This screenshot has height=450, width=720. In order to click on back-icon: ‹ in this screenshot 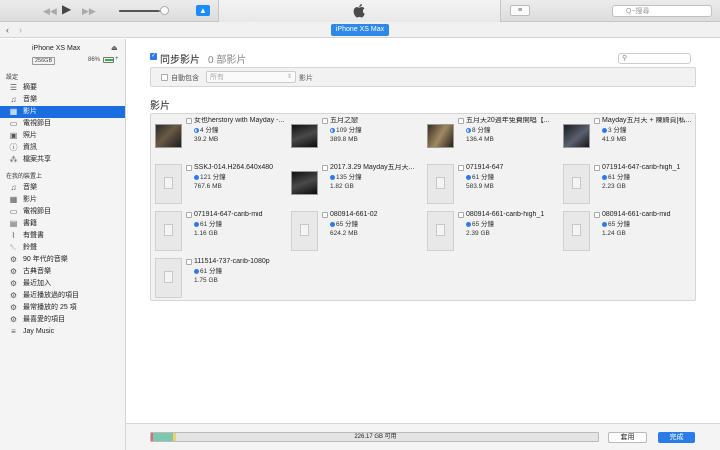, I will do `click(11, 30)`.